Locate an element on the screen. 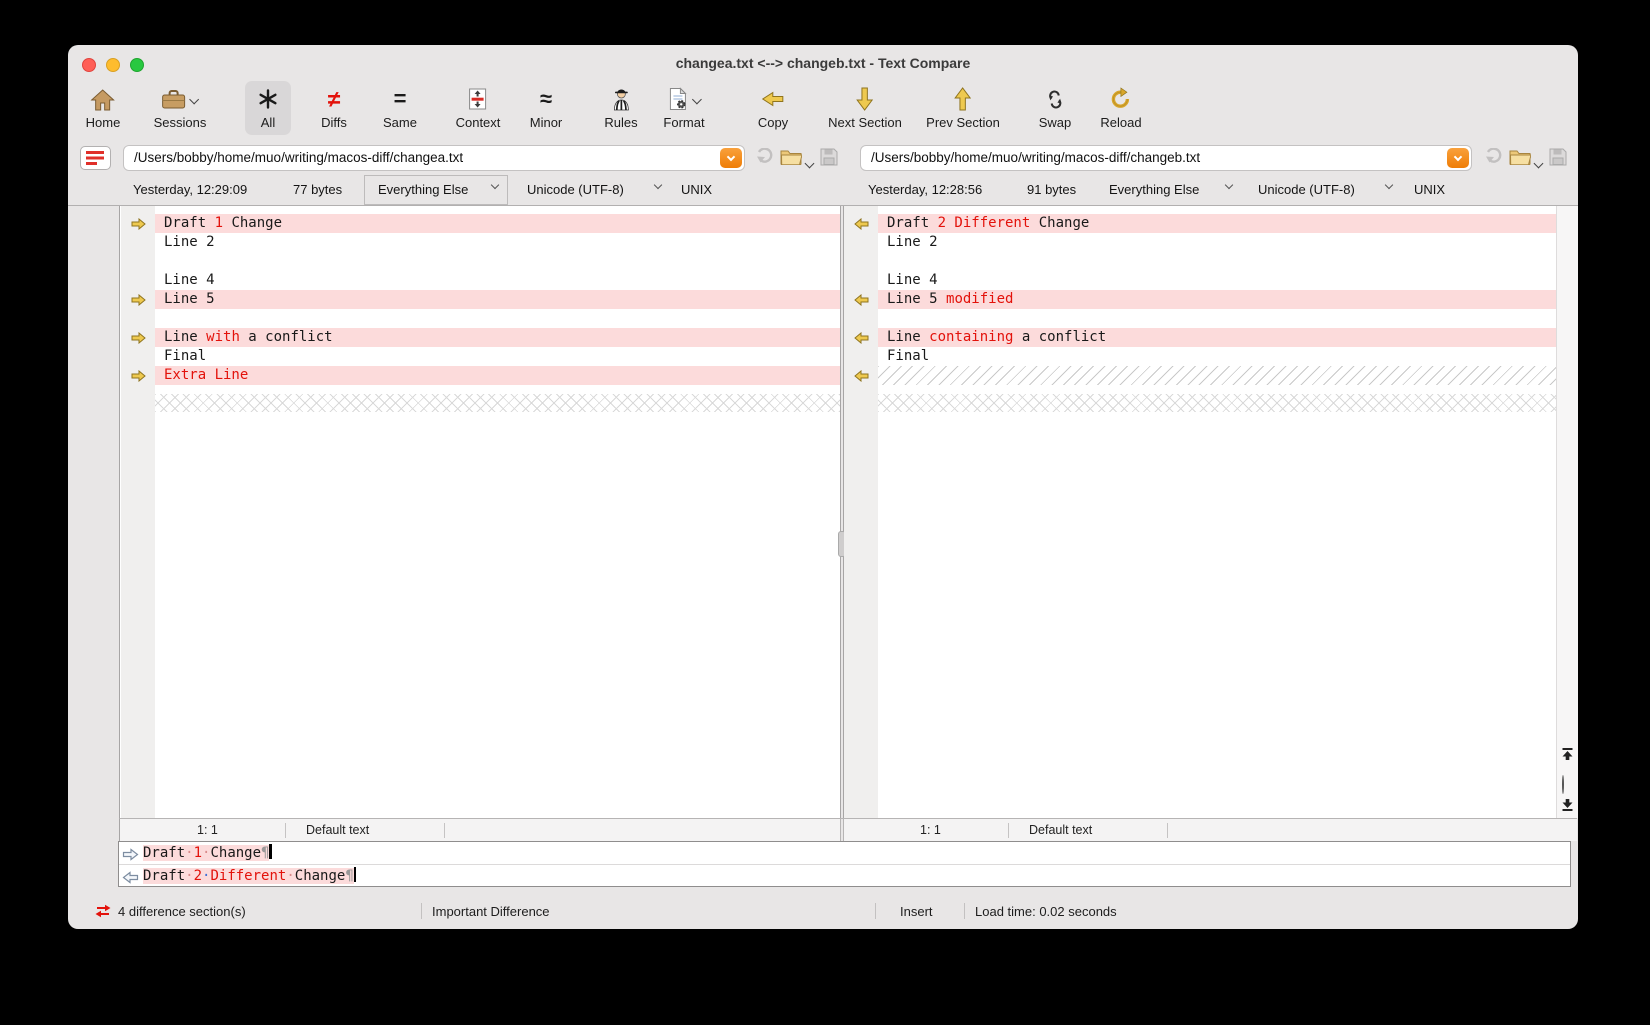  text-compare-icon is located at coordinates (94, 158).